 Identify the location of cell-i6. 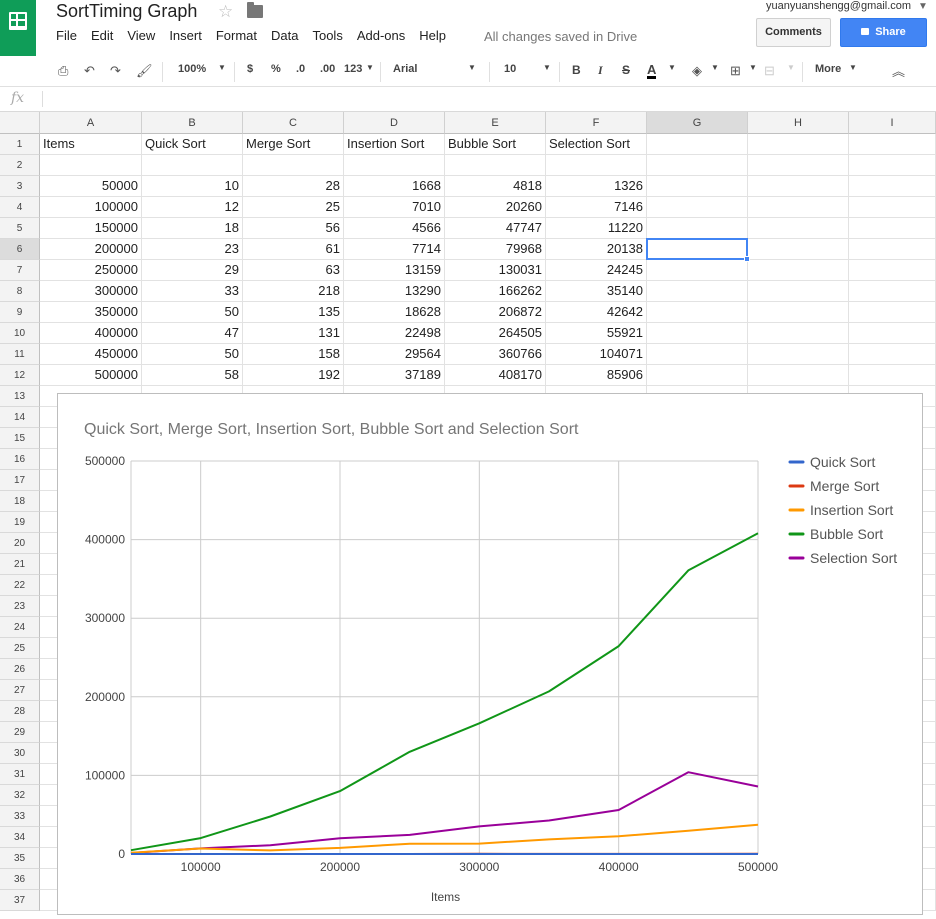
(892, 249).